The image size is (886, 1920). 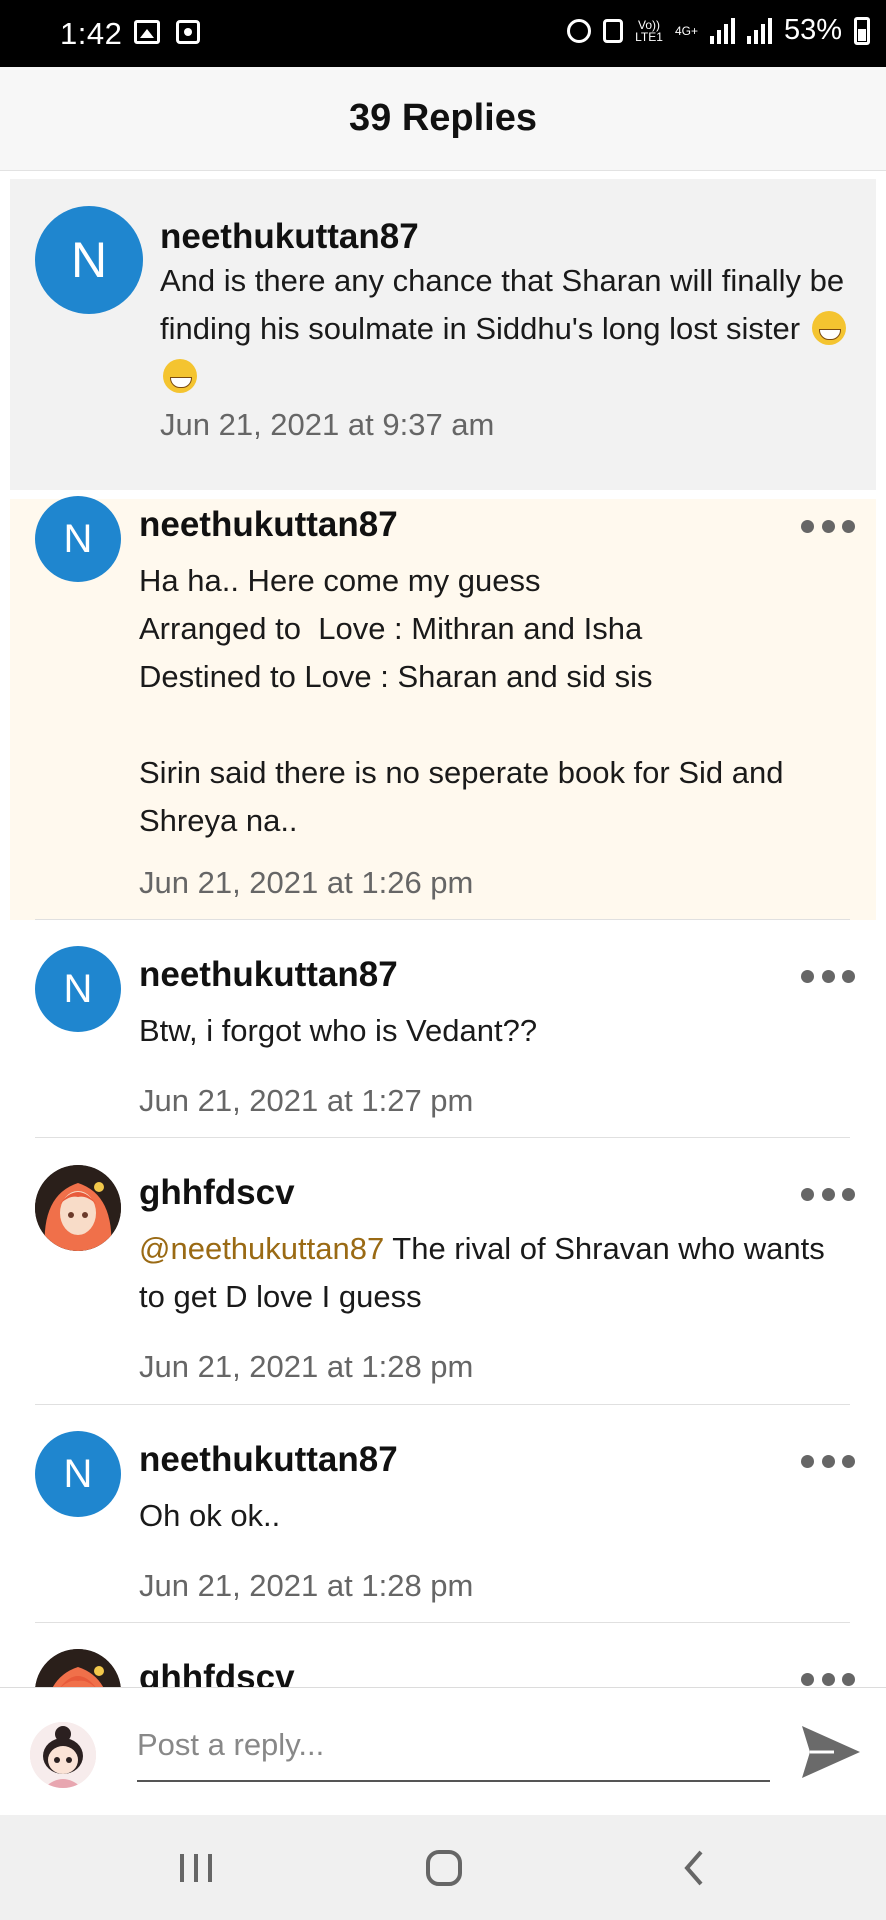 What do you see at coordinates (327, 424) in the screenshot?
I see `comment-timestamp: Jun 21, 2021 at 9:37 am` at bounding box center [327, 424].